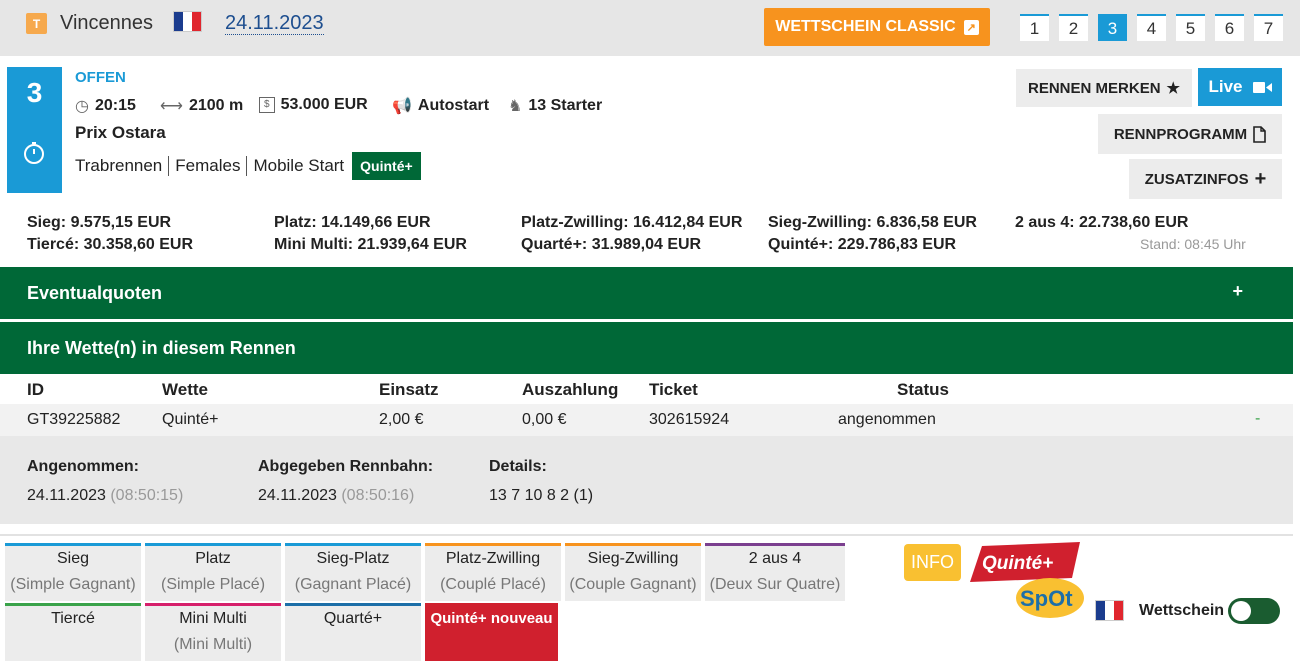 This screenshot has width=1300, height=665. Describe the element at coordinates (611, 244) in the screenshot. I see `odds-quarte: Quarté+: 31.989,04 EUR` at that location.